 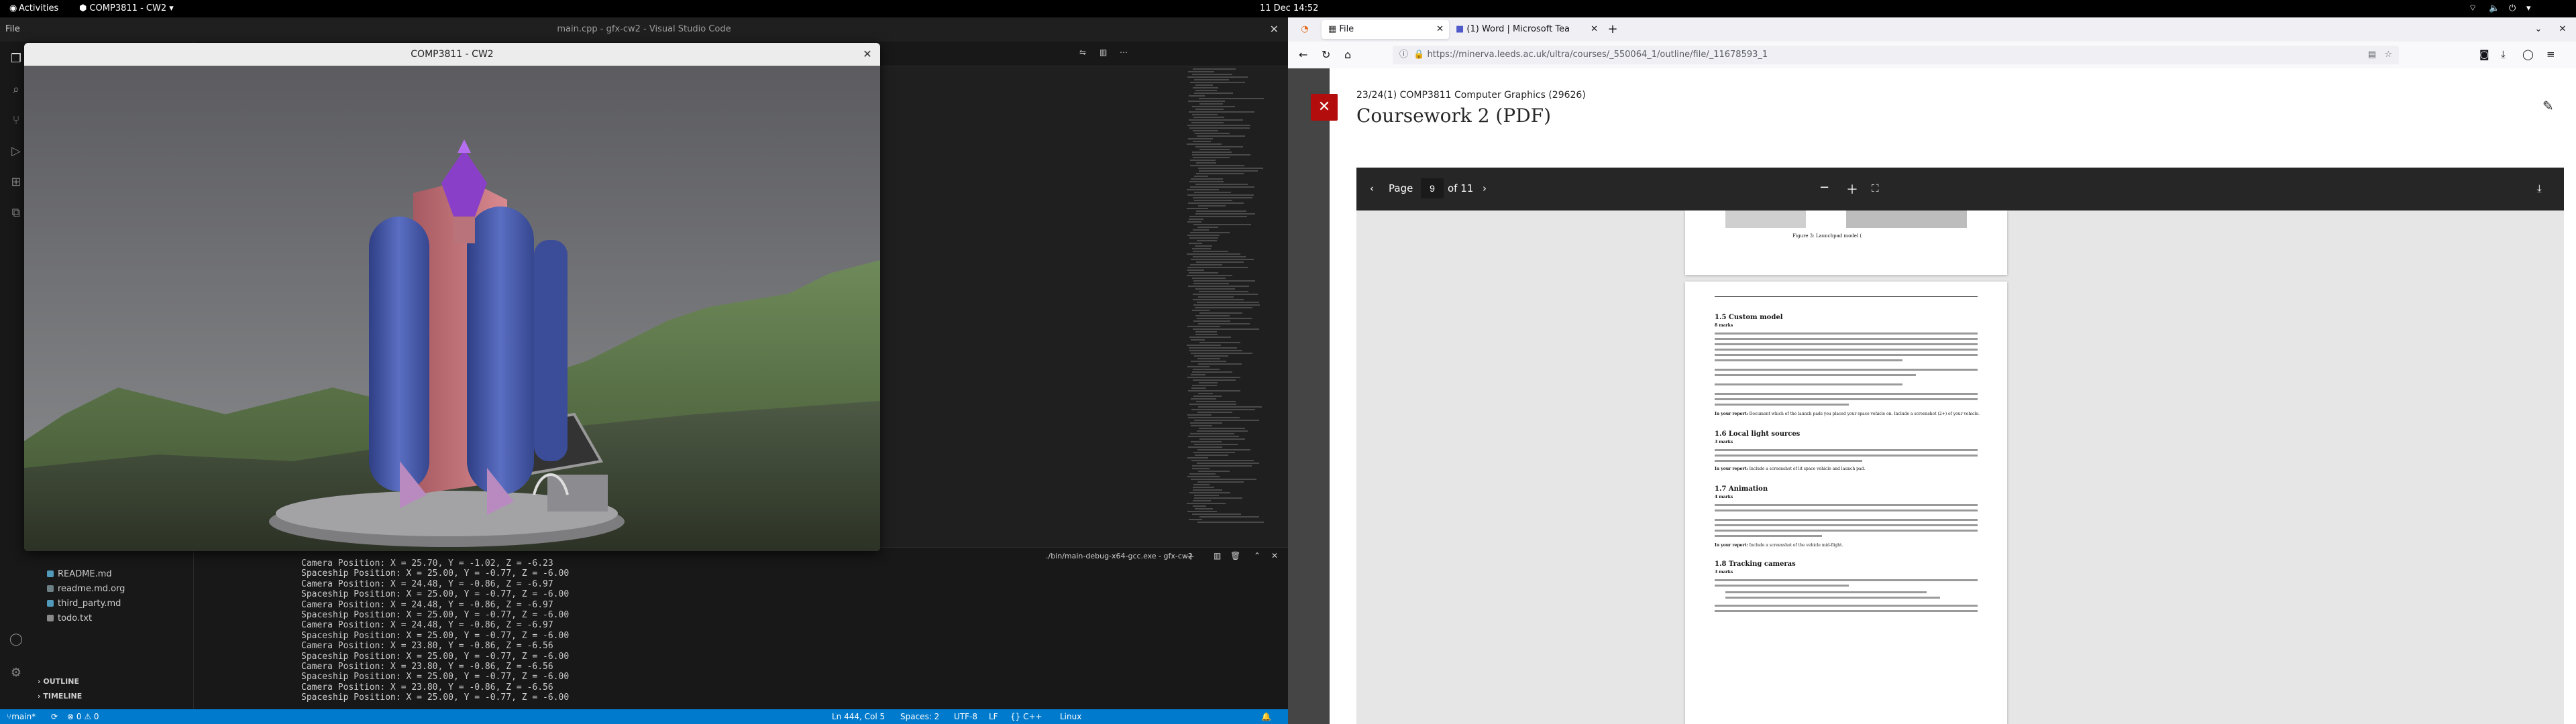 What do you see at coordinates (1326, 55) in the screenshot?
I see `reload-button: ↻` at bounding box center [1326, 55].